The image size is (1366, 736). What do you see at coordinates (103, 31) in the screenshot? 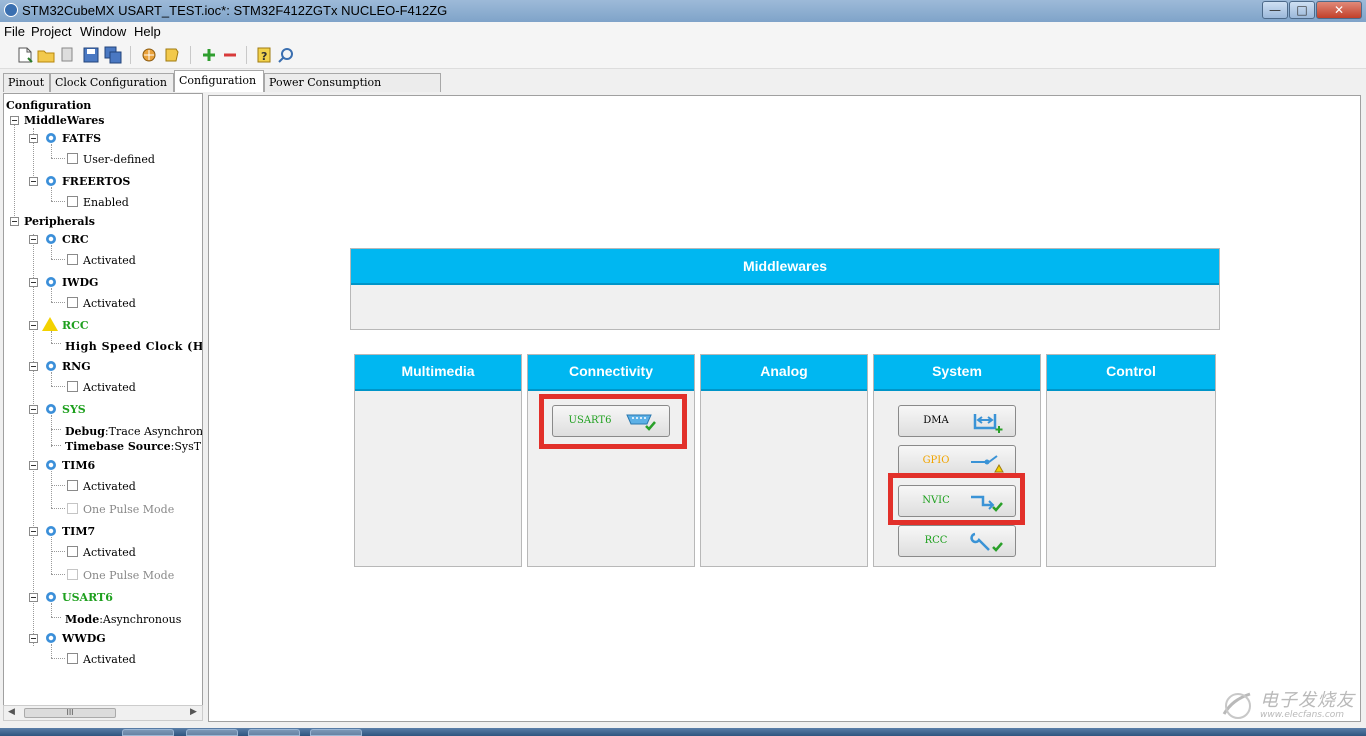
I see `menu-window: Window` at bounding box center [103, 31].